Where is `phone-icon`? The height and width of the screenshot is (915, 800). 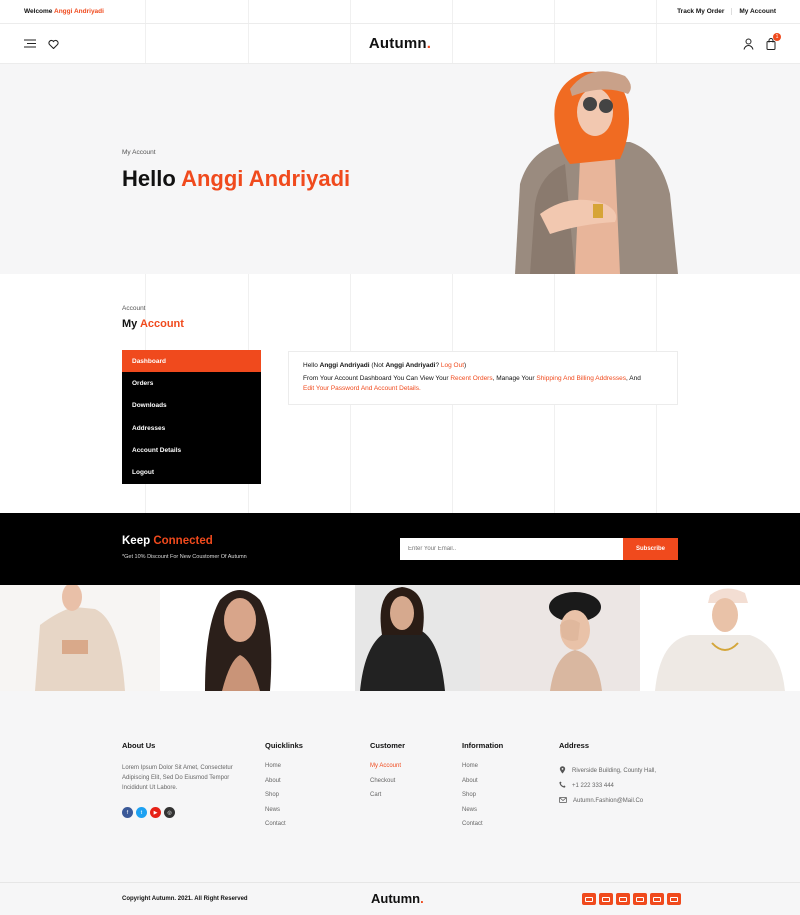
phone-icon is located at coordinates (562, 785).